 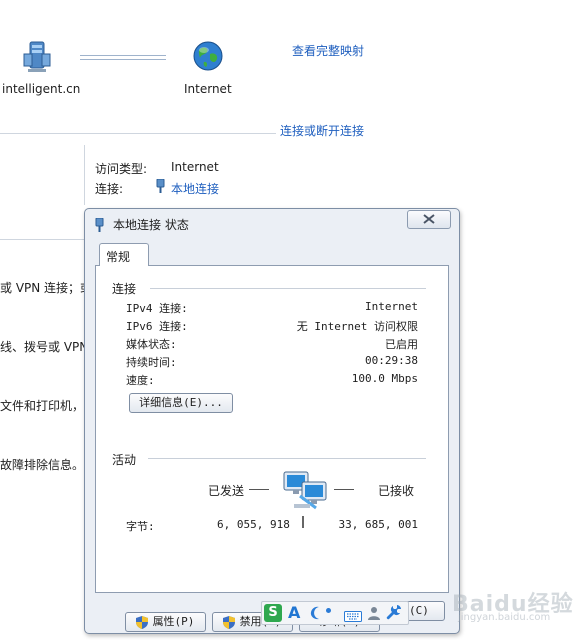 I want to click on close-icon, so click(x=429, y=219).